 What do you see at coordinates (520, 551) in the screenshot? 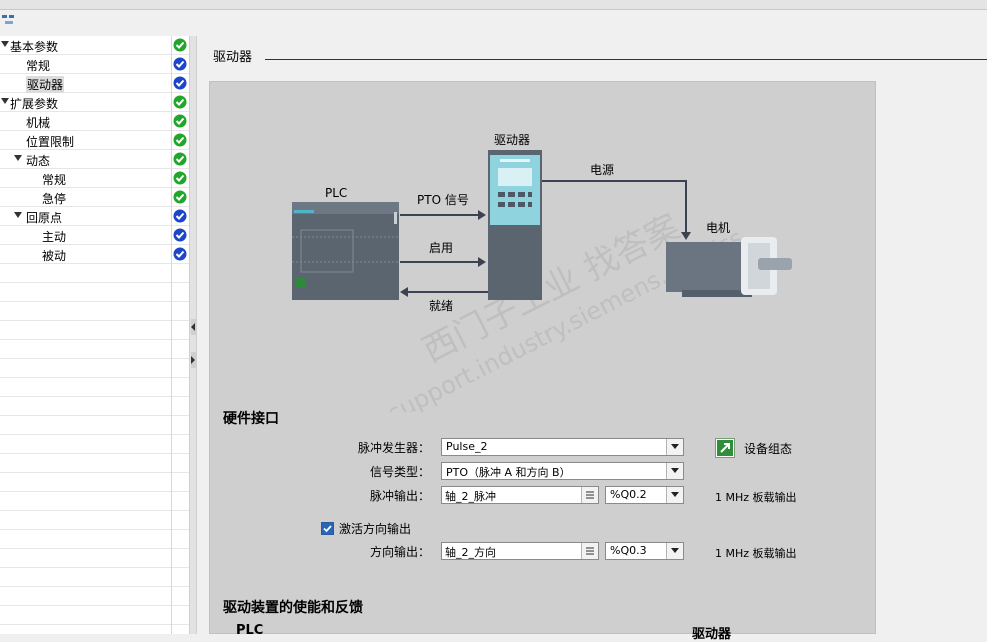
I see `direction-output-input: 轴_2_方向` at bounding box center [520, 551].